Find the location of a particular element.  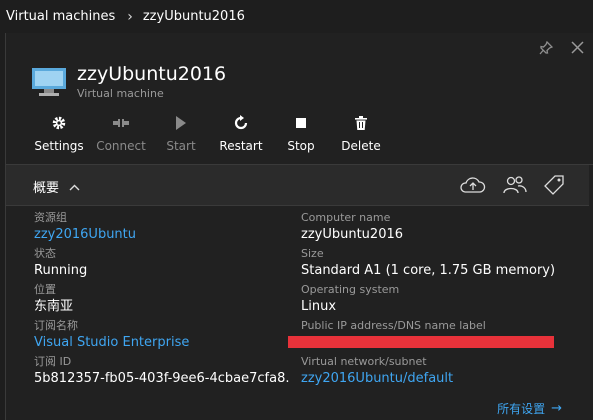

cloud-upload-icon is located at coordinates (473, 185).